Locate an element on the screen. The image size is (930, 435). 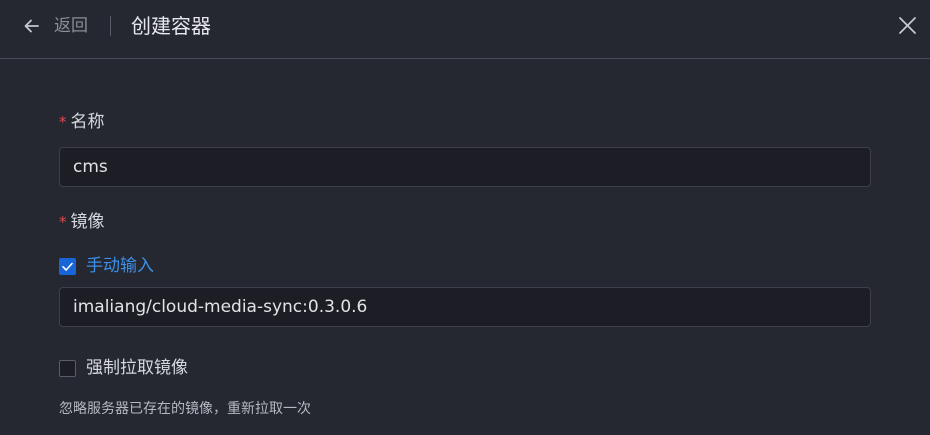
back-link: 返回 is located at coordinates (71, 26).